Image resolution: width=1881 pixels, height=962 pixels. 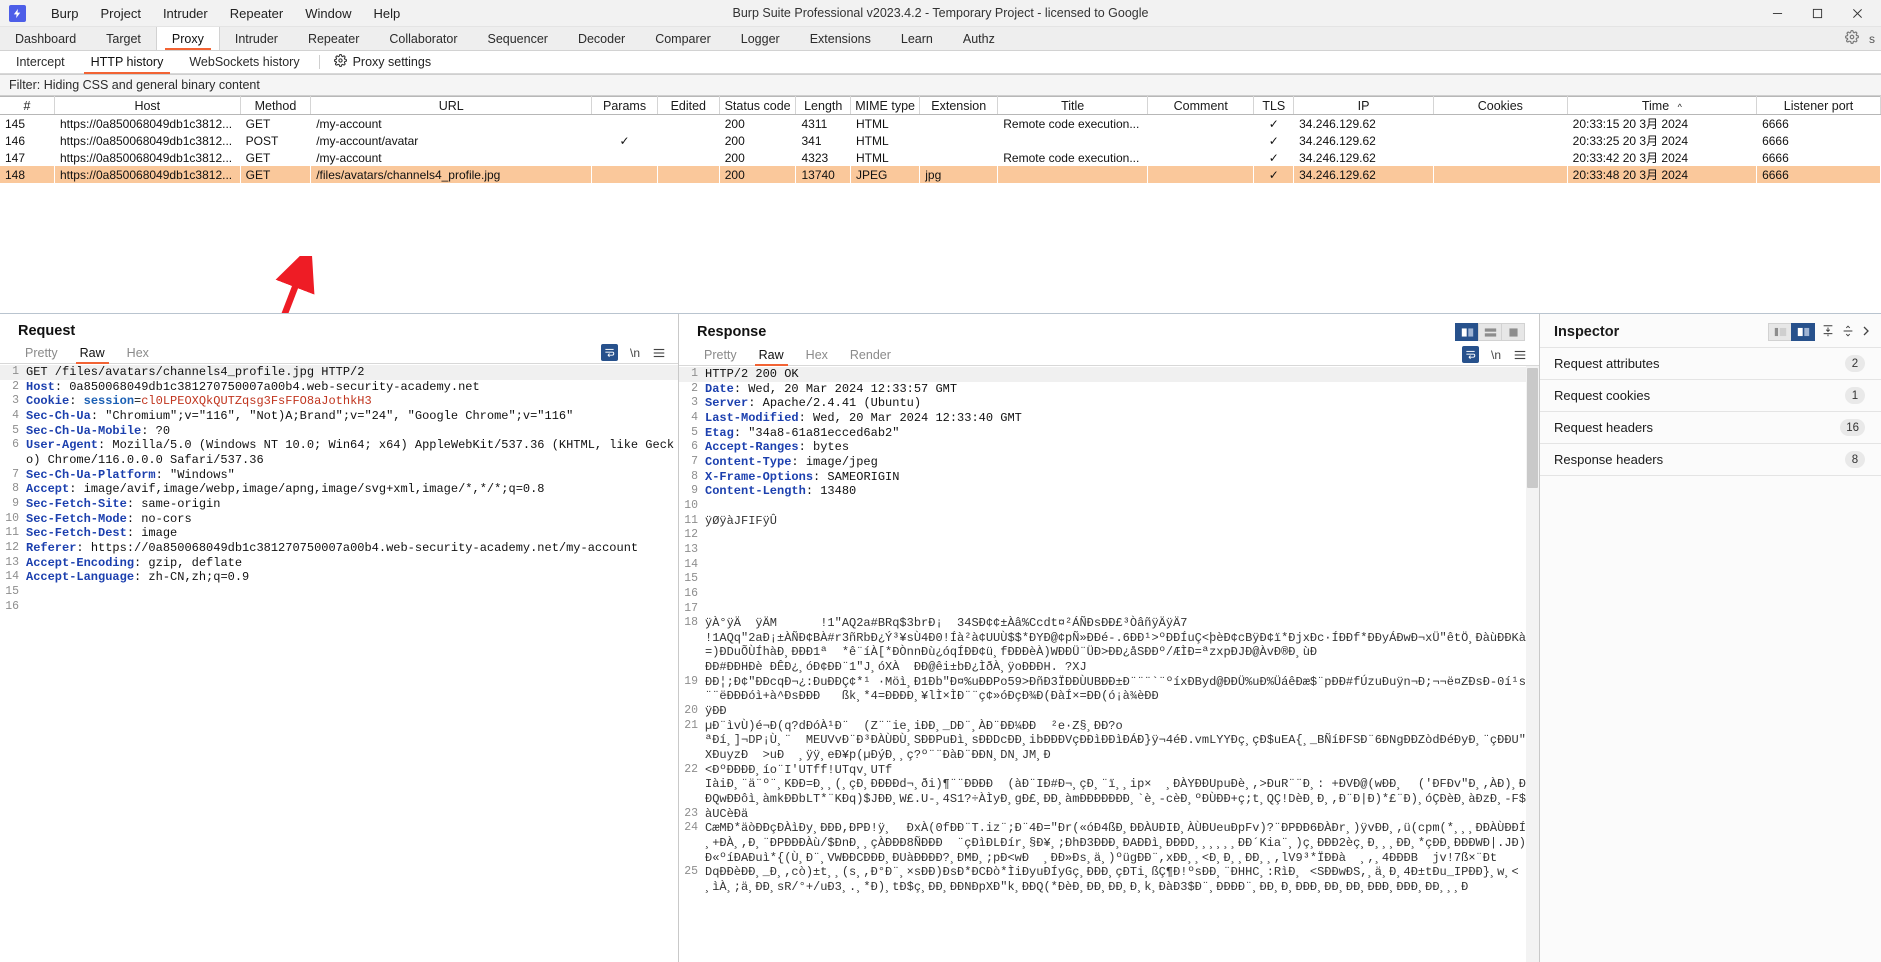 I want to click on col-header-time-label: Time, so click(x=1655, y=105).